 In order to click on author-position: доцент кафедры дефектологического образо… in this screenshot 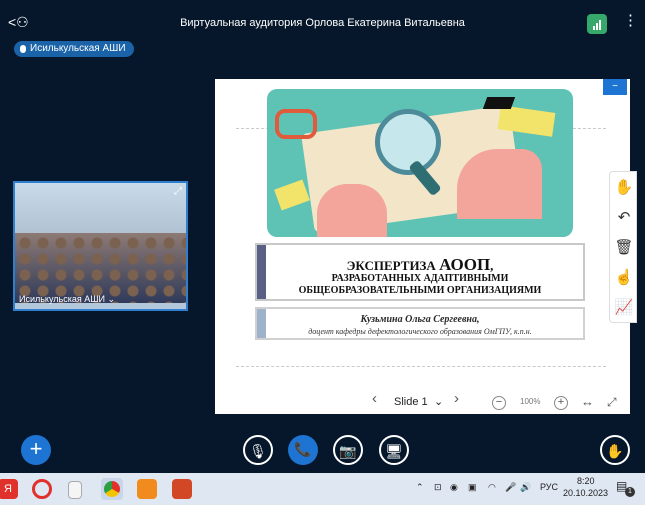, I will do `click(420, 331)`.